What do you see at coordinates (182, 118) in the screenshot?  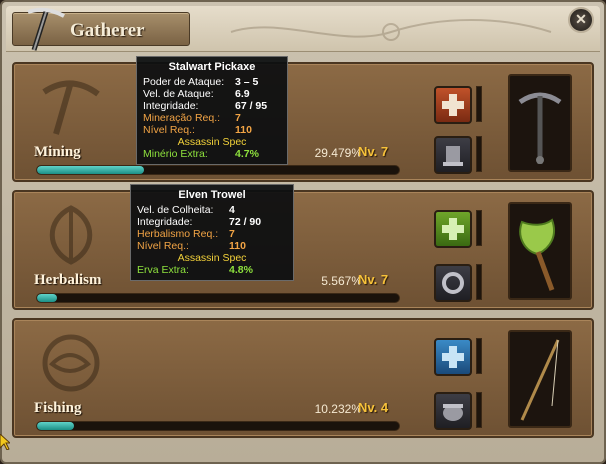 I see `stat-label: Mineração Req.:` at bounding box center [182, 118].